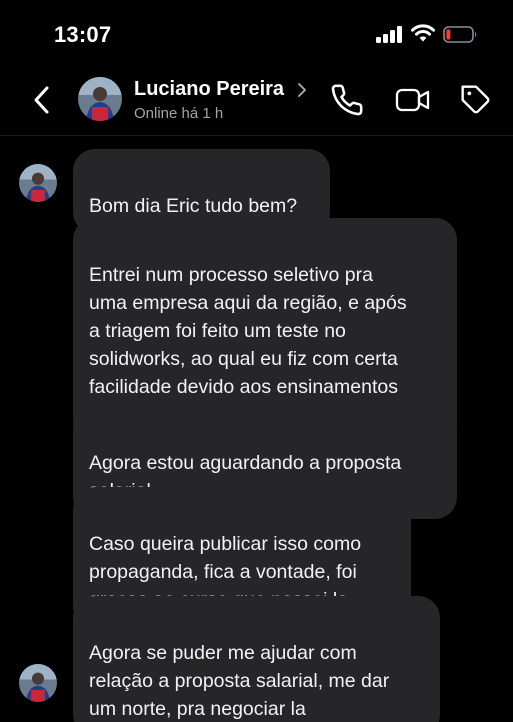 The height and width of the screenshot is (722, 513). Describe the element at coordinates (302, 90) in the screenshot. I see `chevron-right-icon` at that location.